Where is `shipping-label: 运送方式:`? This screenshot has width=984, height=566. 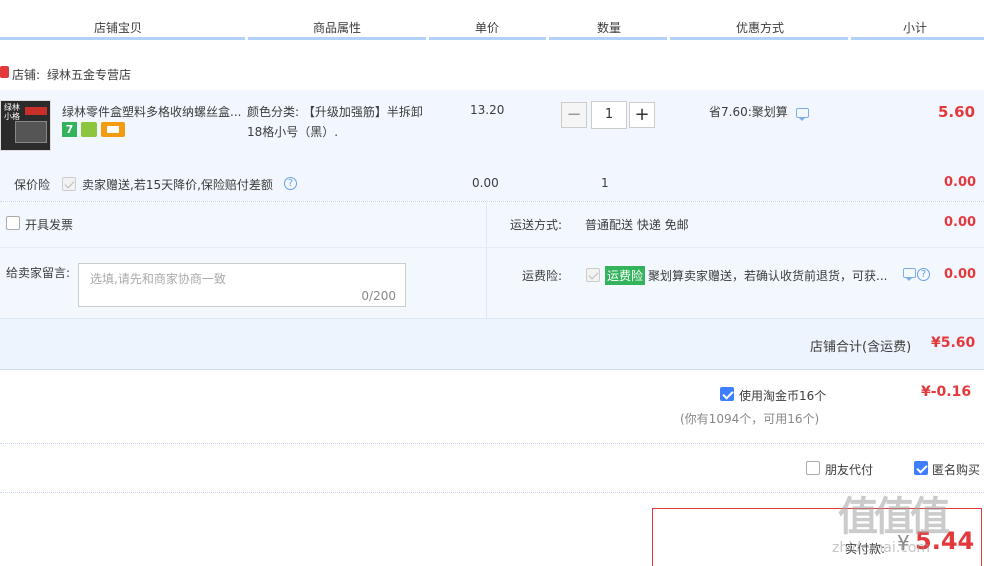 shipping-label: 运送方式: is located at coordinates (536, 225).